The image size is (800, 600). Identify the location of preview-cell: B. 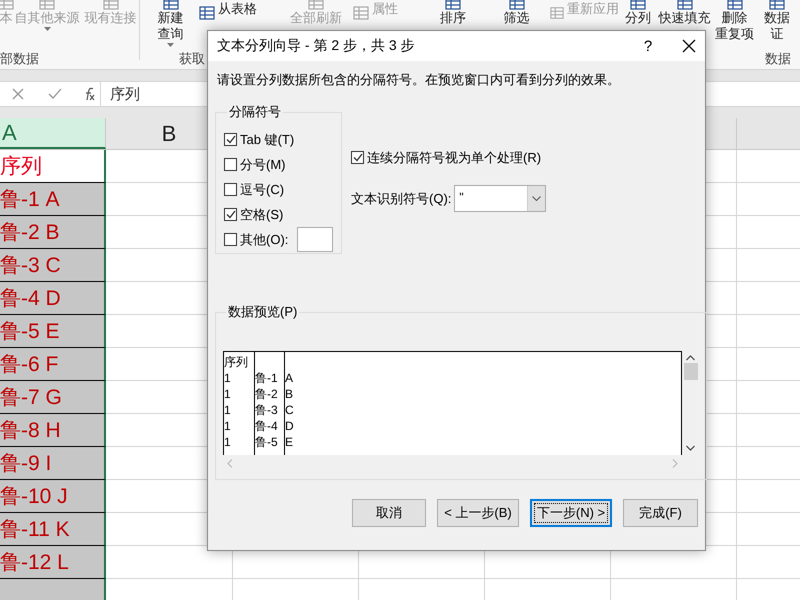
(289, 394).